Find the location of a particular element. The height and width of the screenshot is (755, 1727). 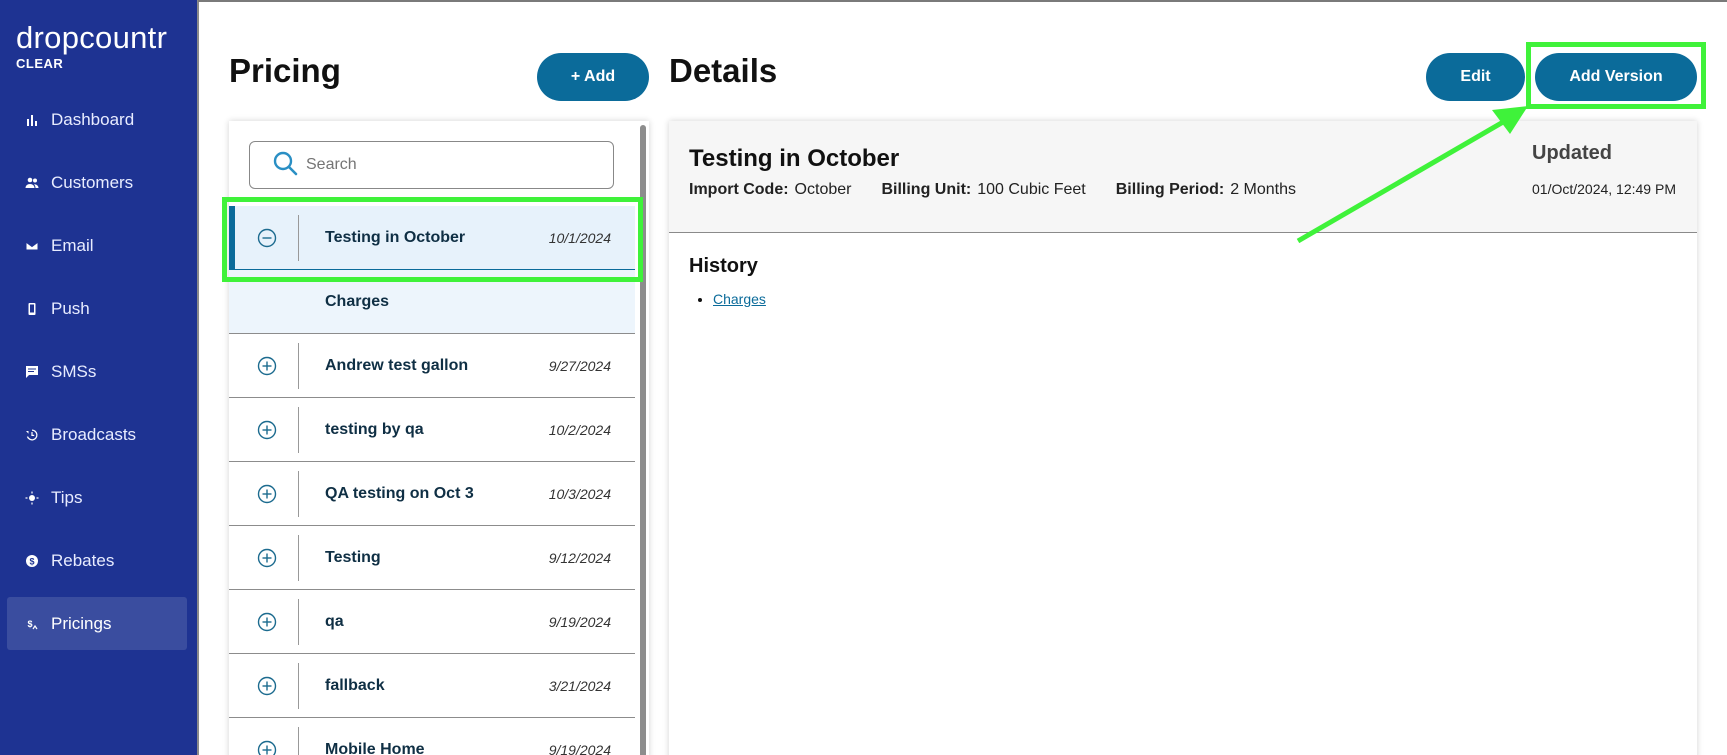

row-date: 10/2/2024 is located at coordinates (579, 429).